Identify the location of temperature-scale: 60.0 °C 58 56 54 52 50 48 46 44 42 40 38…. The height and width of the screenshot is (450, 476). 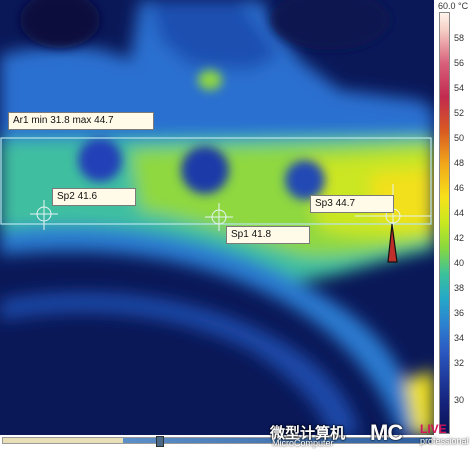
(455, 217).